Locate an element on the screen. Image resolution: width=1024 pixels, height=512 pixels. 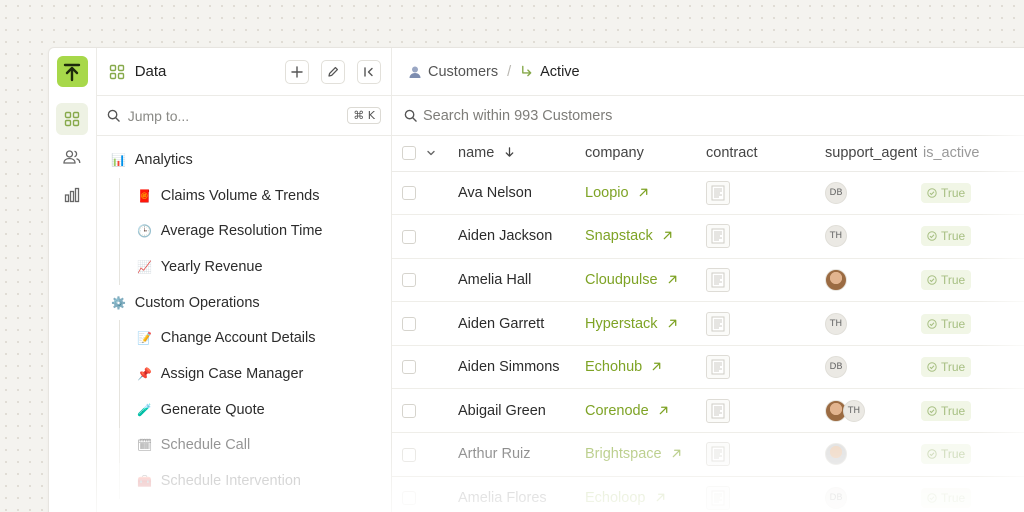
sidebar-item-schedule-call: 🗓 Schedule Call is located at coordinates (244, 445).